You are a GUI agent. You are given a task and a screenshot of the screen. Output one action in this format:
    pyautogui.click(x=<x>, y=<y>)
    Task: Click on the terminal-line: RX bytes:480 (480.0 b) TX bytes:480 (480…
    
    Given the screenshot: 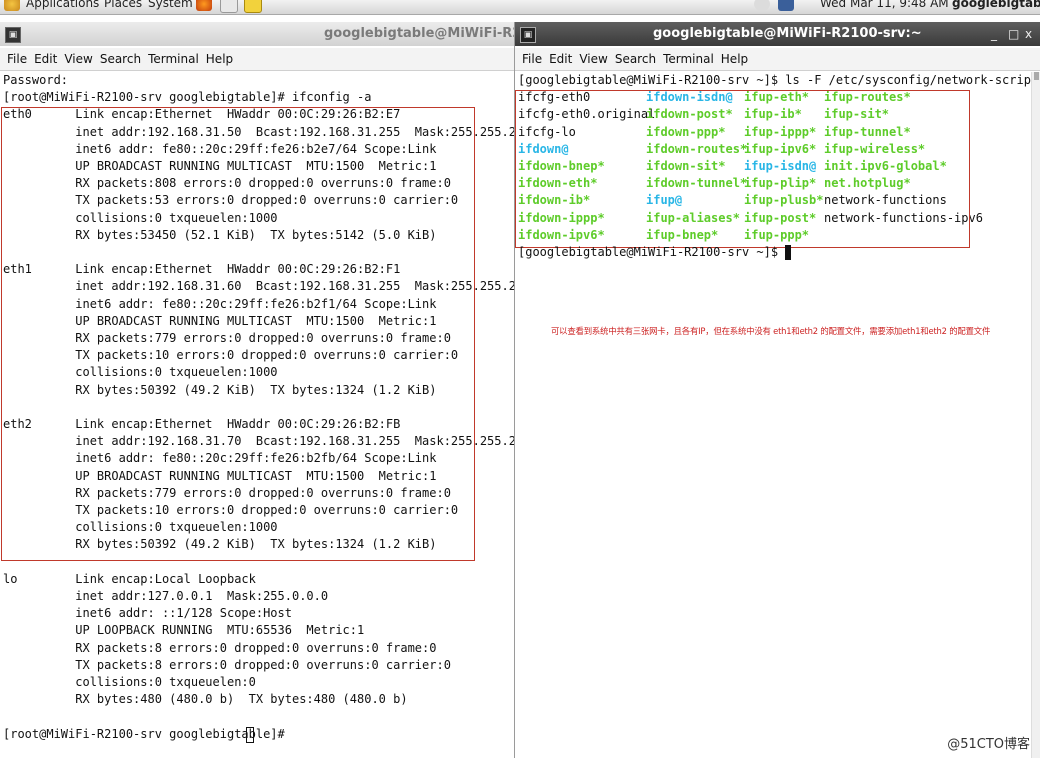 What is the action you would take?
    pyautogui.click(x=205, y=699)
    